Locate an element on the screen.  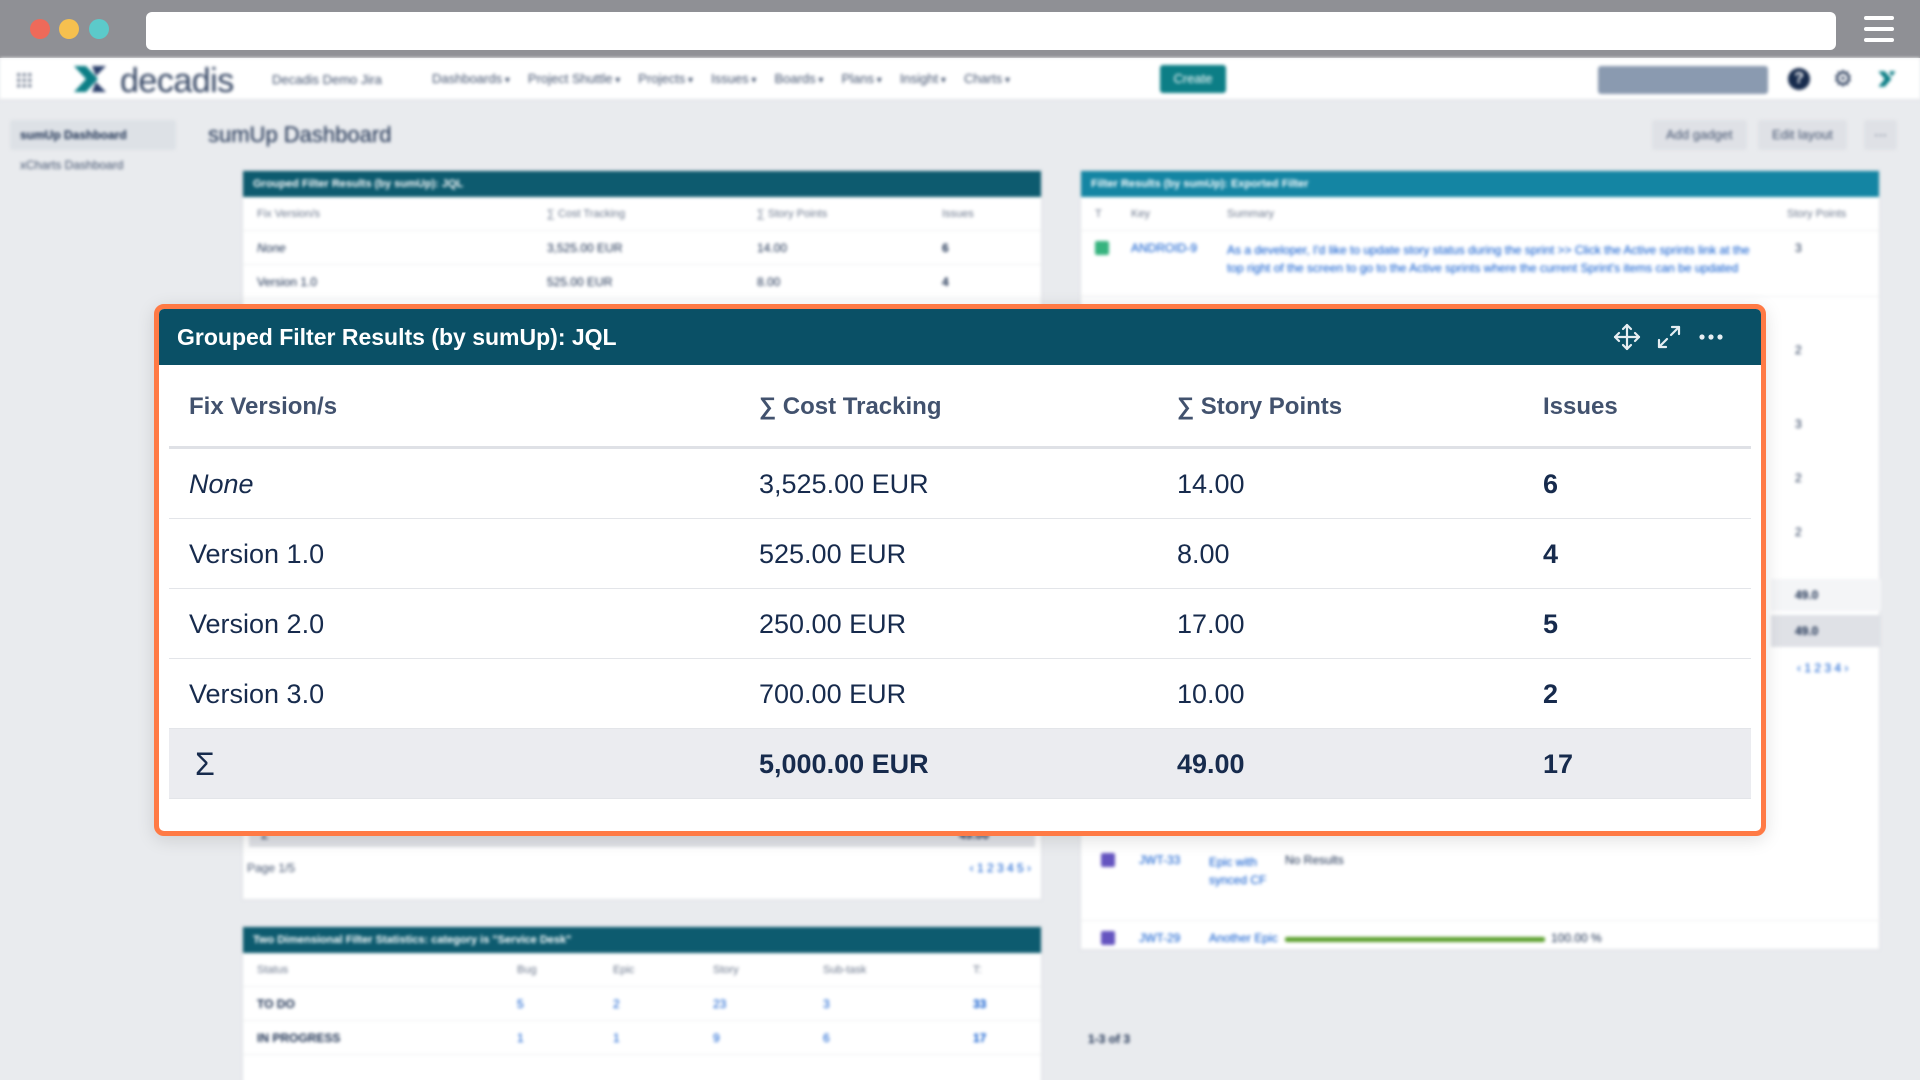
profile-logo-icon is located at coordinates (1887, 79).